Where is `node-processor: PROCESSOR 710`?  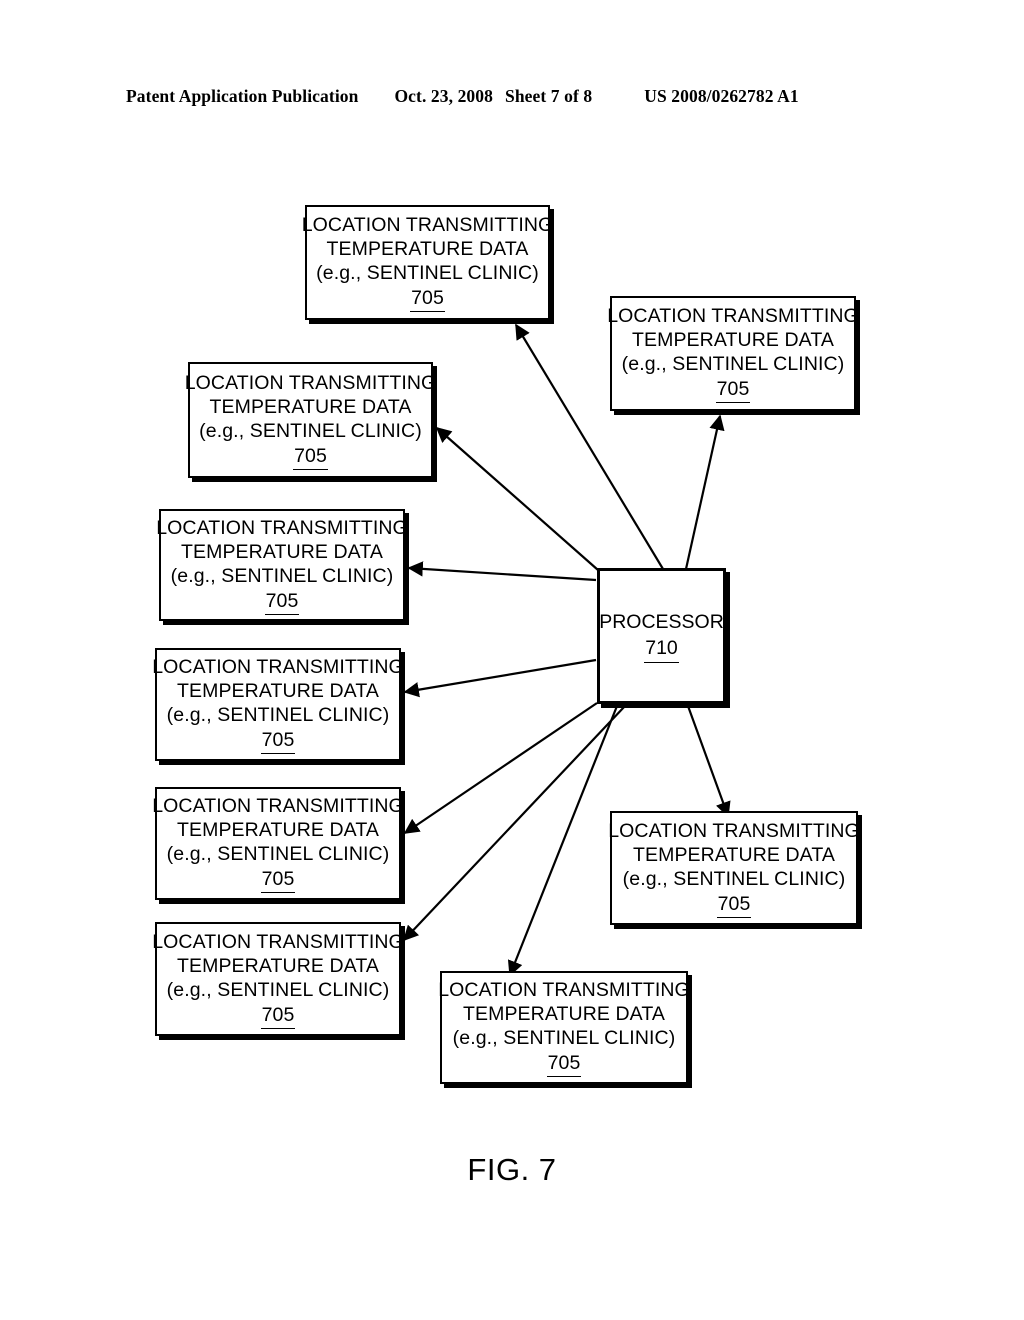 node-processor: PROCESSOR 710 is located at coordinates (661, 636).